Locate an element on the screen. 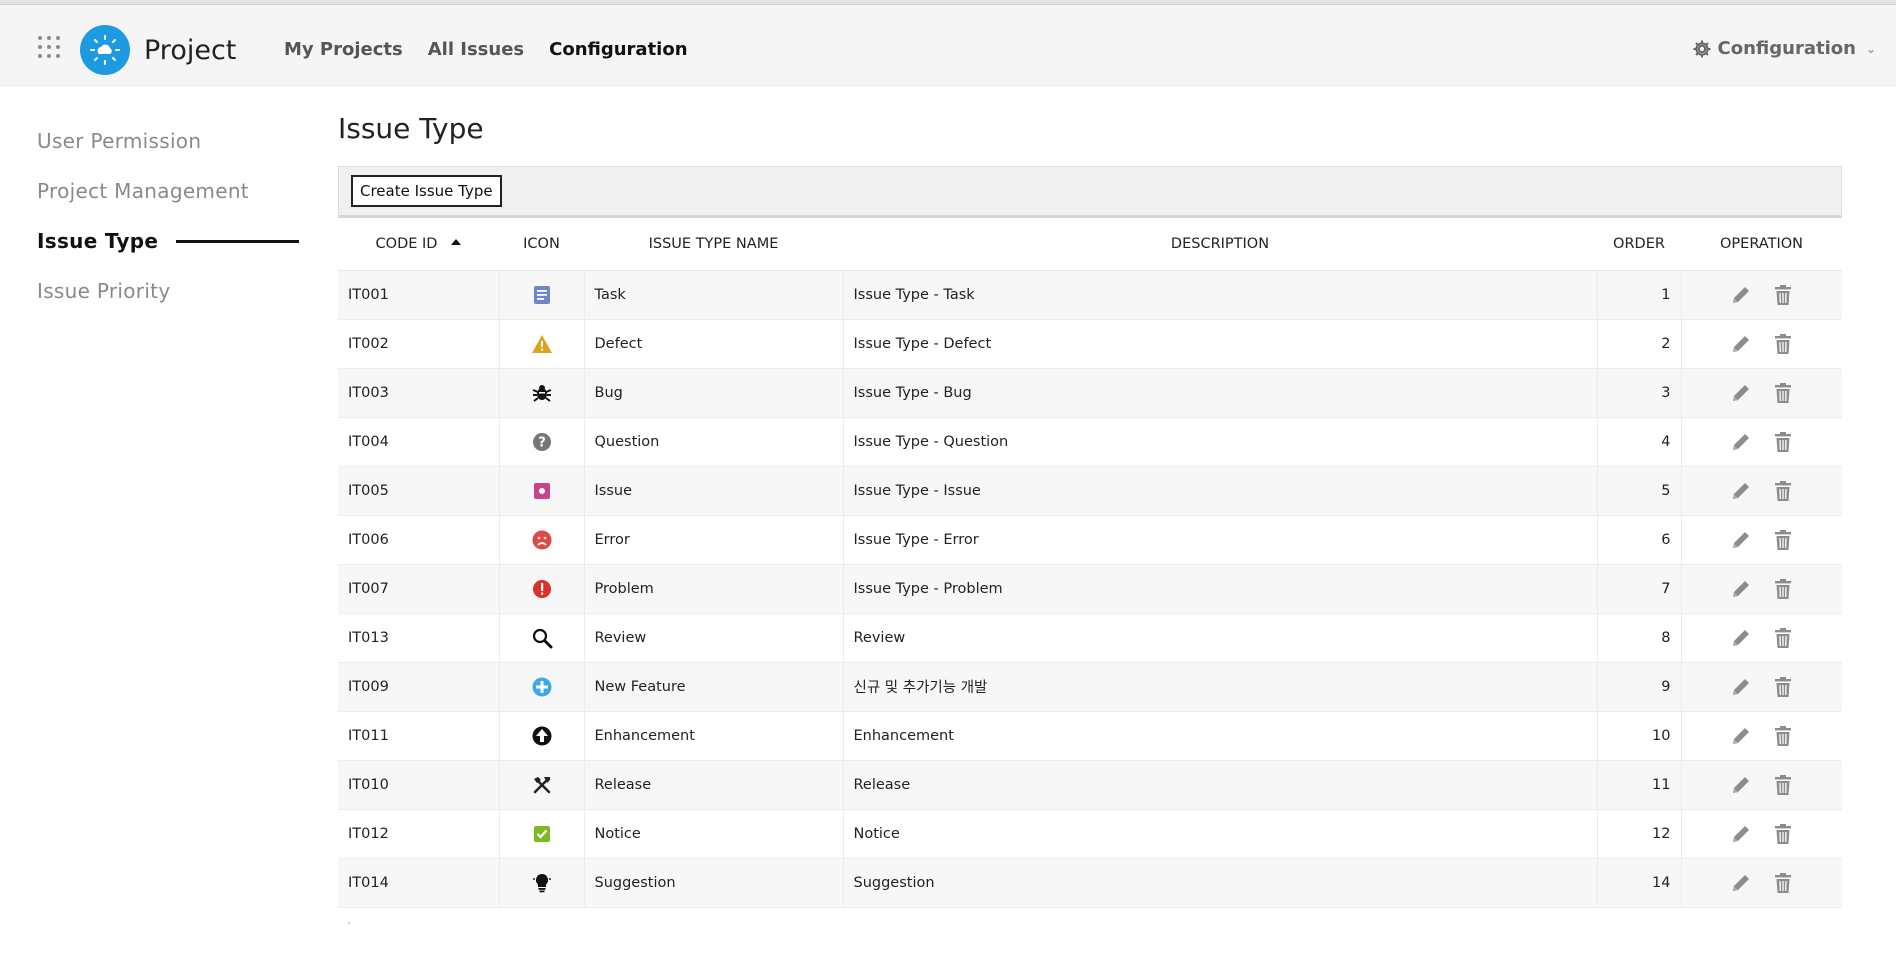 Image resolution: width=1896 pixels, height=970 pixels. cell-description: Issue Type - Bug is located at coordinates (1220, 393).